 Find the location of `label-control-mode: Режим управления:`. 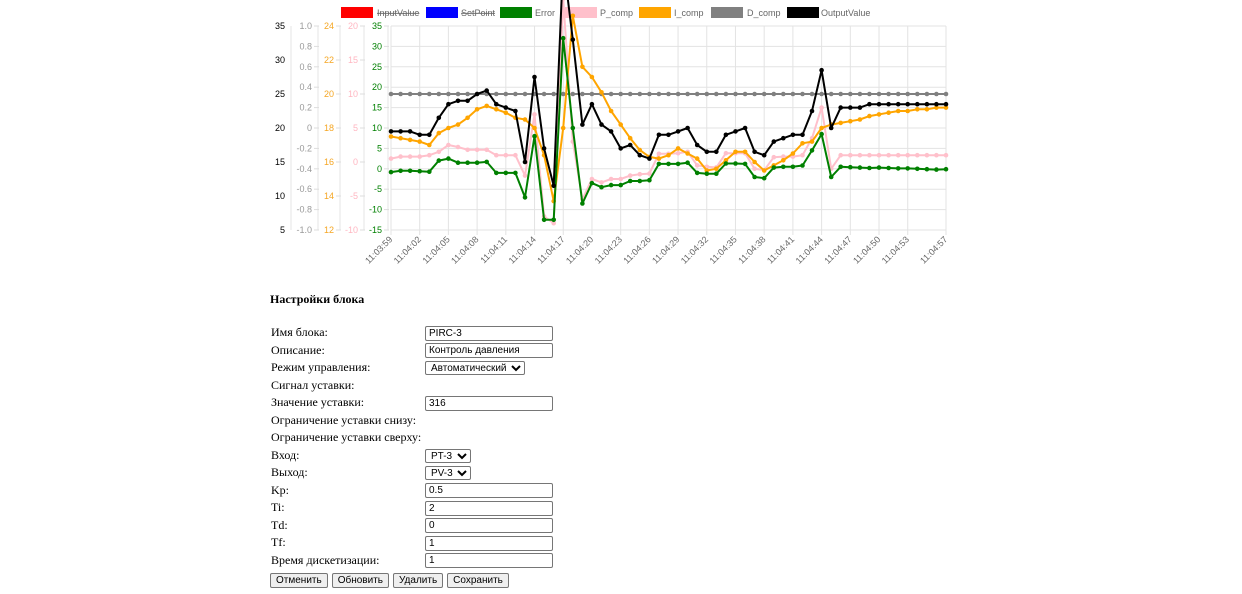

label-control-mode: Режим управления: is located at coordinates (321, 367).